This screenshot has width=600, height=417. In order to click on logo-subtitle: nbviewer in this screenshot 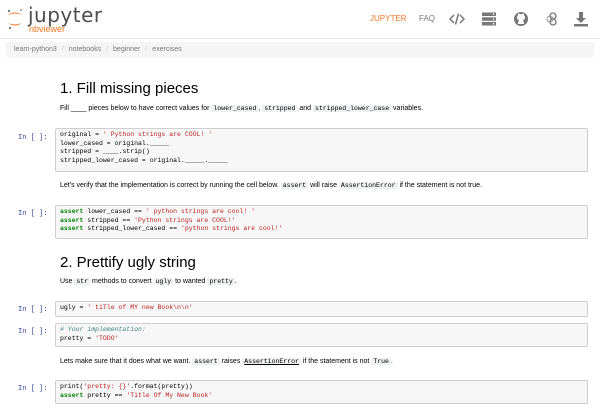, I will do `click(47, 29)`.